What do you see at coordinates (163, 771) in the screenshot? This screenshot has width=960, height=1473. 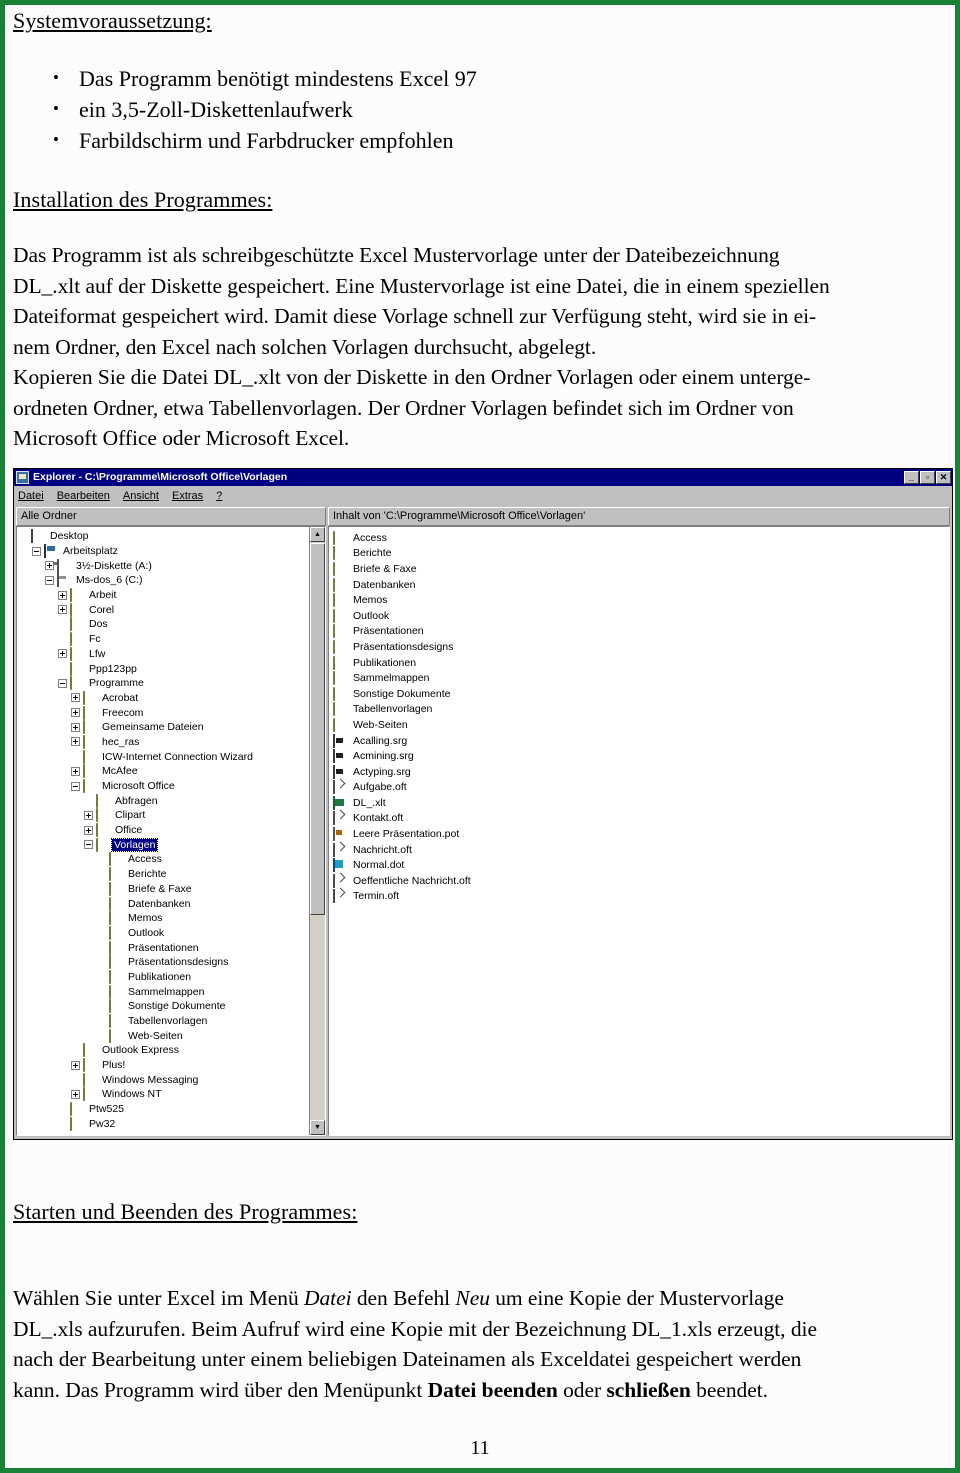 I see `tree-item: McAfee` at bounding box center [163, 771].